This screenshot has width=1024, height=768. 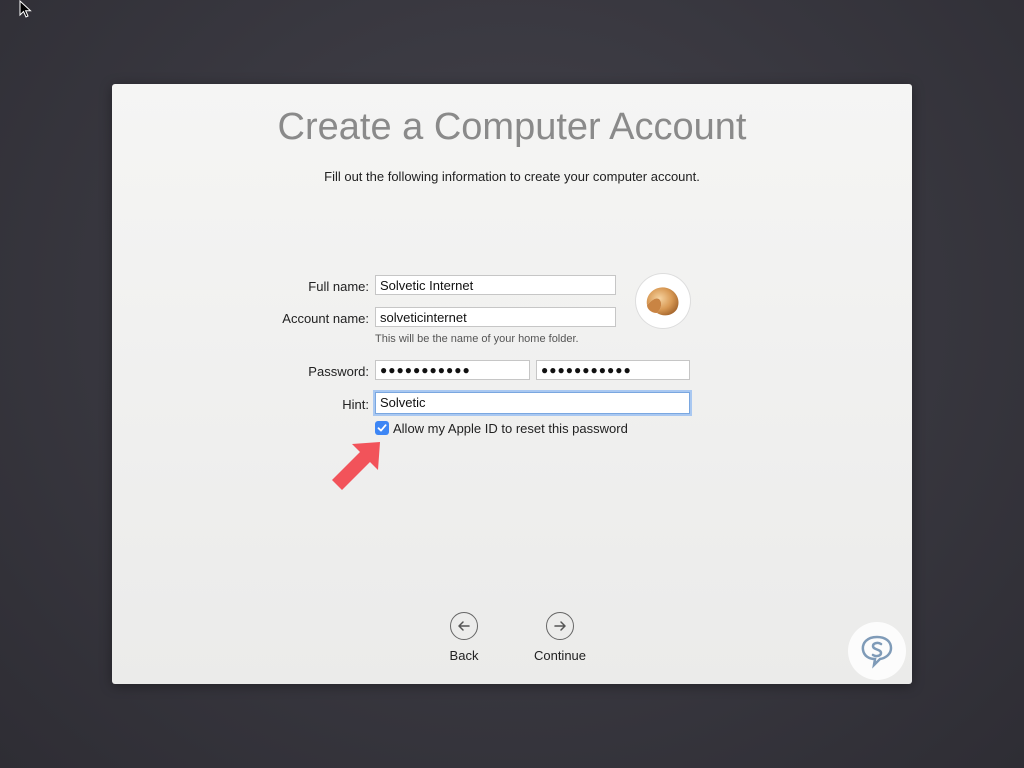 What do you see at coordinates (464, 655) in the screenshot?
I see `back-label: Back` at bounding box center [464, 655].